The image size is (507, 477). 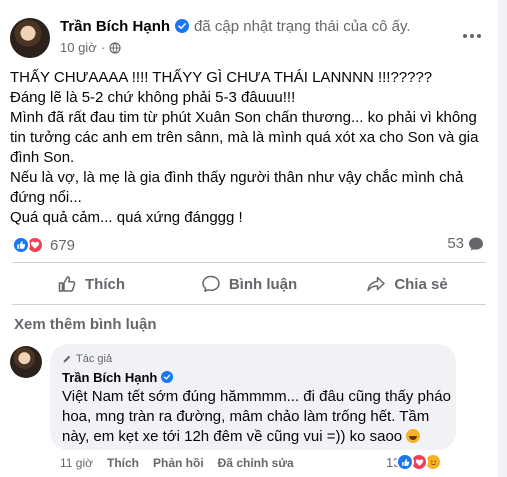 I want to click on comment-edited-label: Đã chỉnh sửa, so click(x=256, y=463).